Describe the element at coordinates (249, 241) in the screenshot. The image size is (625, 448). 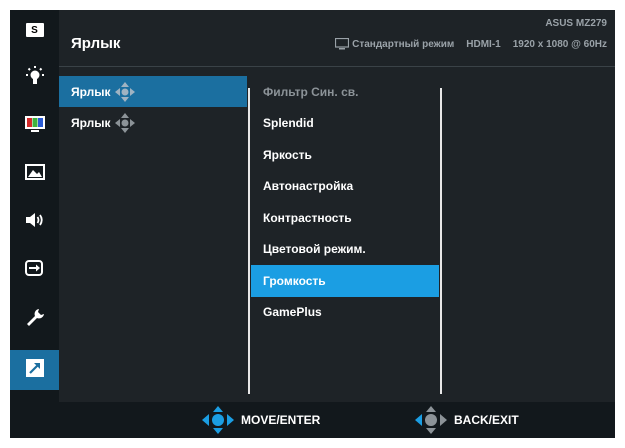
I see `column-divider-left` at that location.